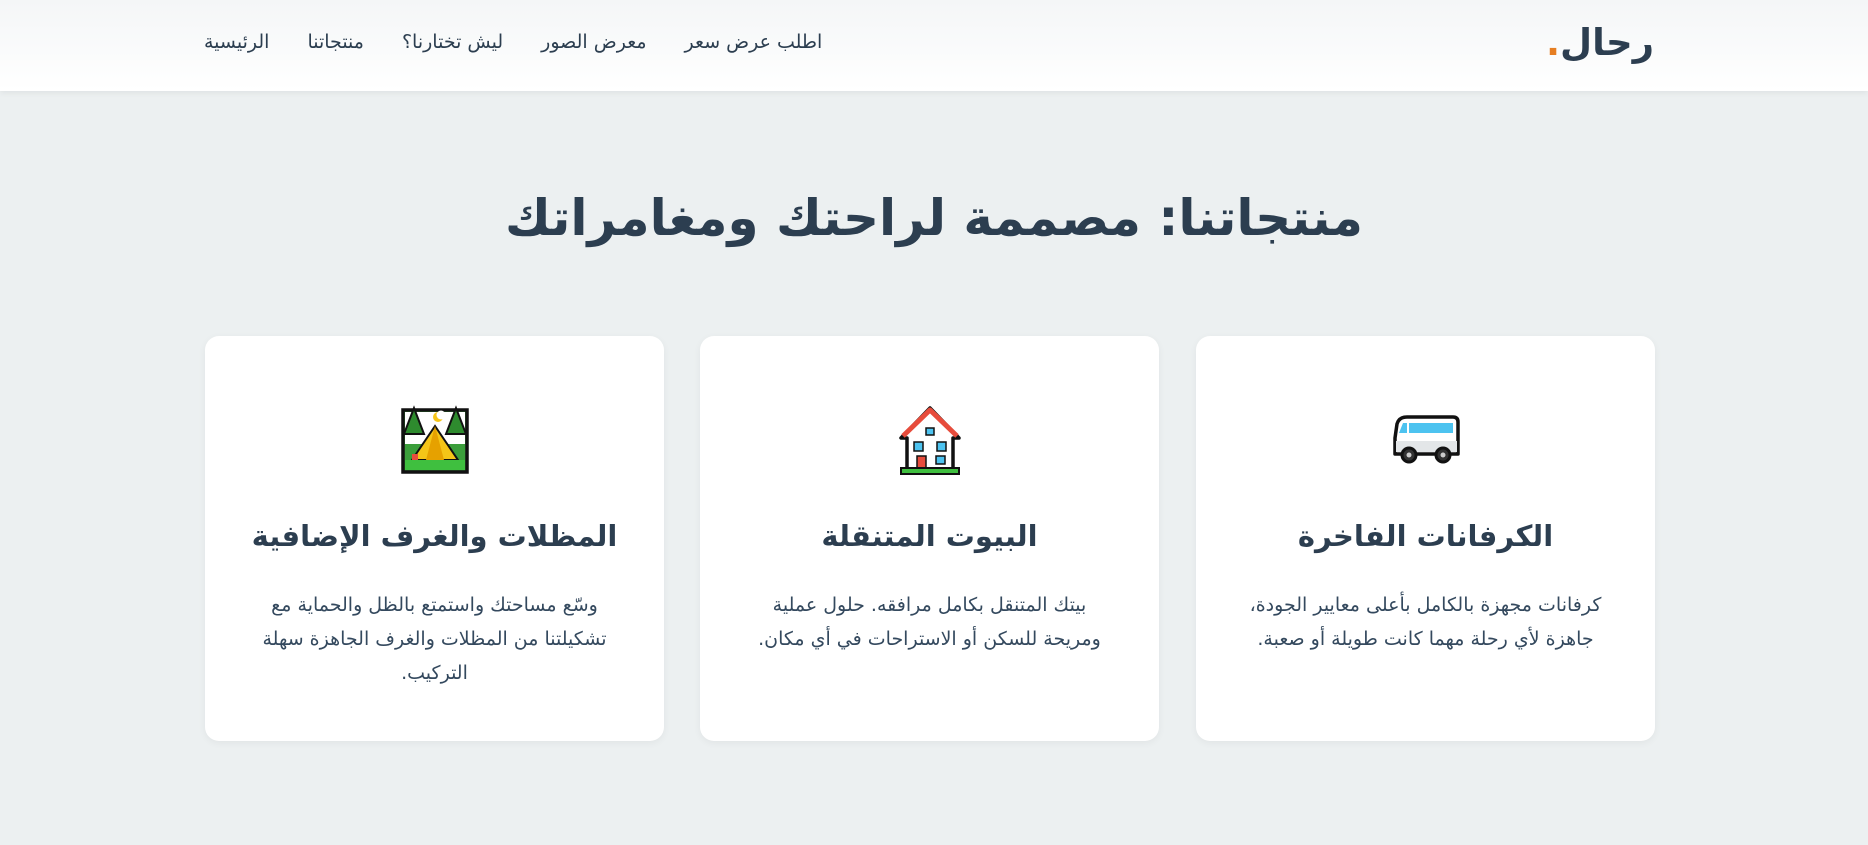  Describe the element at coordinates (1425, 440) in the screenshot. I see `caravan-icon` at that location.